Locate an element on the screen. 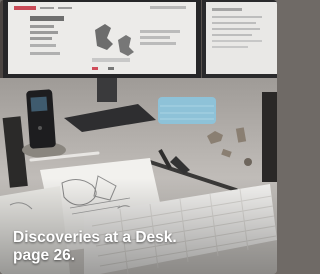 This screenshot has width=320, height=274. caption-title: Discoveries at a Desk. is located at coordinates (95, 237).